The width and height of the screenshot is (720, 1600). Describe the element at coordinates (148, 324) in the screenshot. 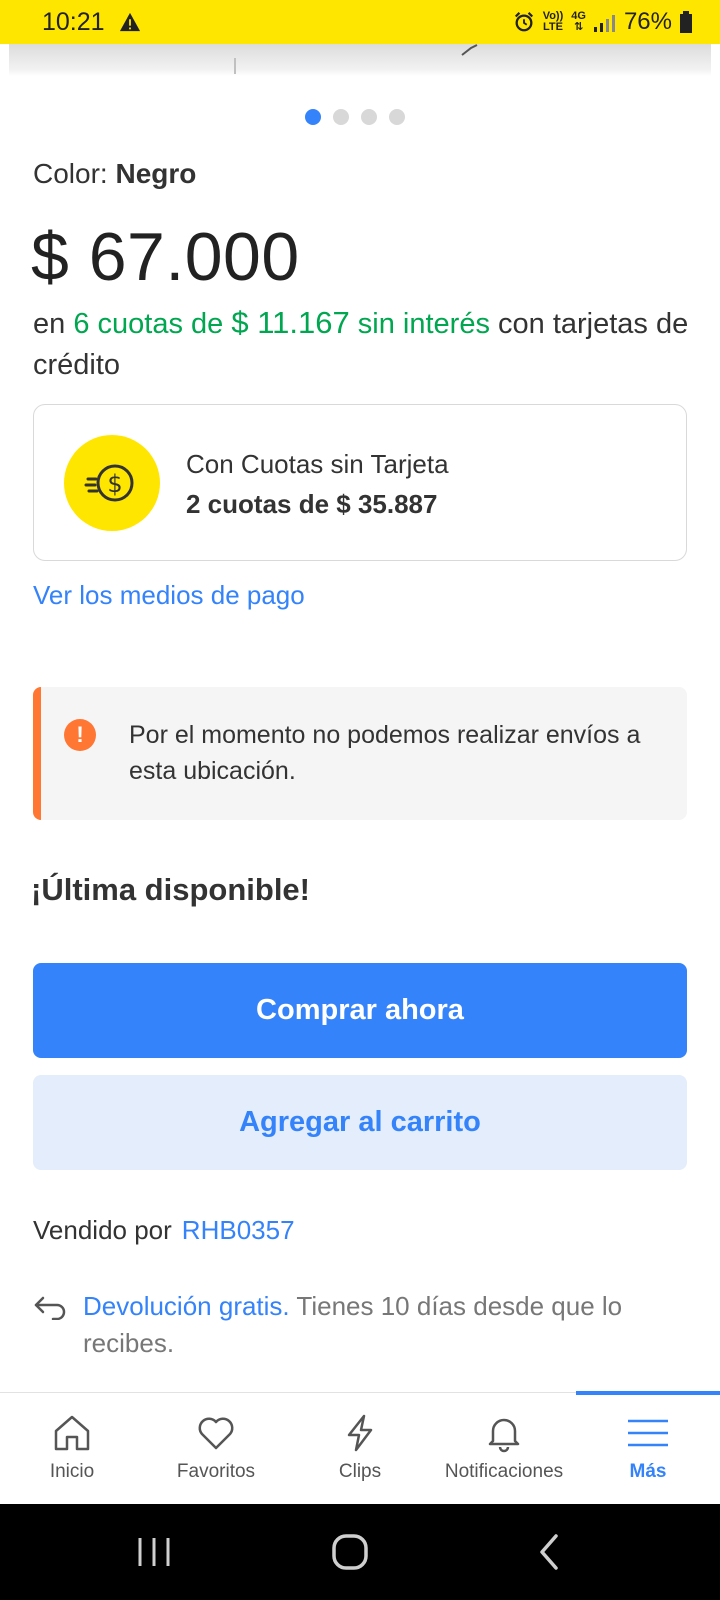

I see `installments-count: 6 cuotas de` at that location.